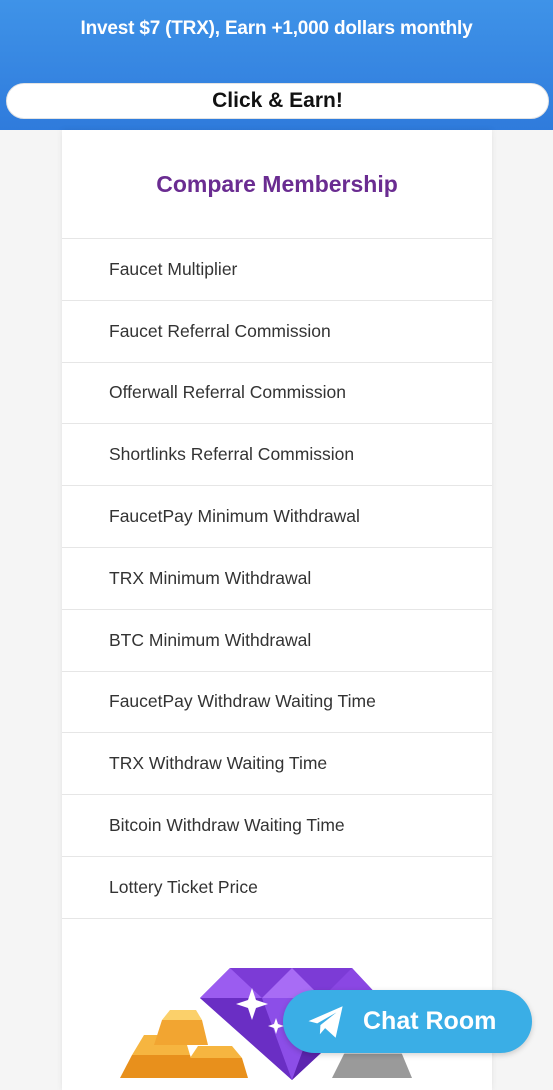 This screenshot has width=553, height=1090. I want to click on telegram-plane-icon, so click(325, 1021).